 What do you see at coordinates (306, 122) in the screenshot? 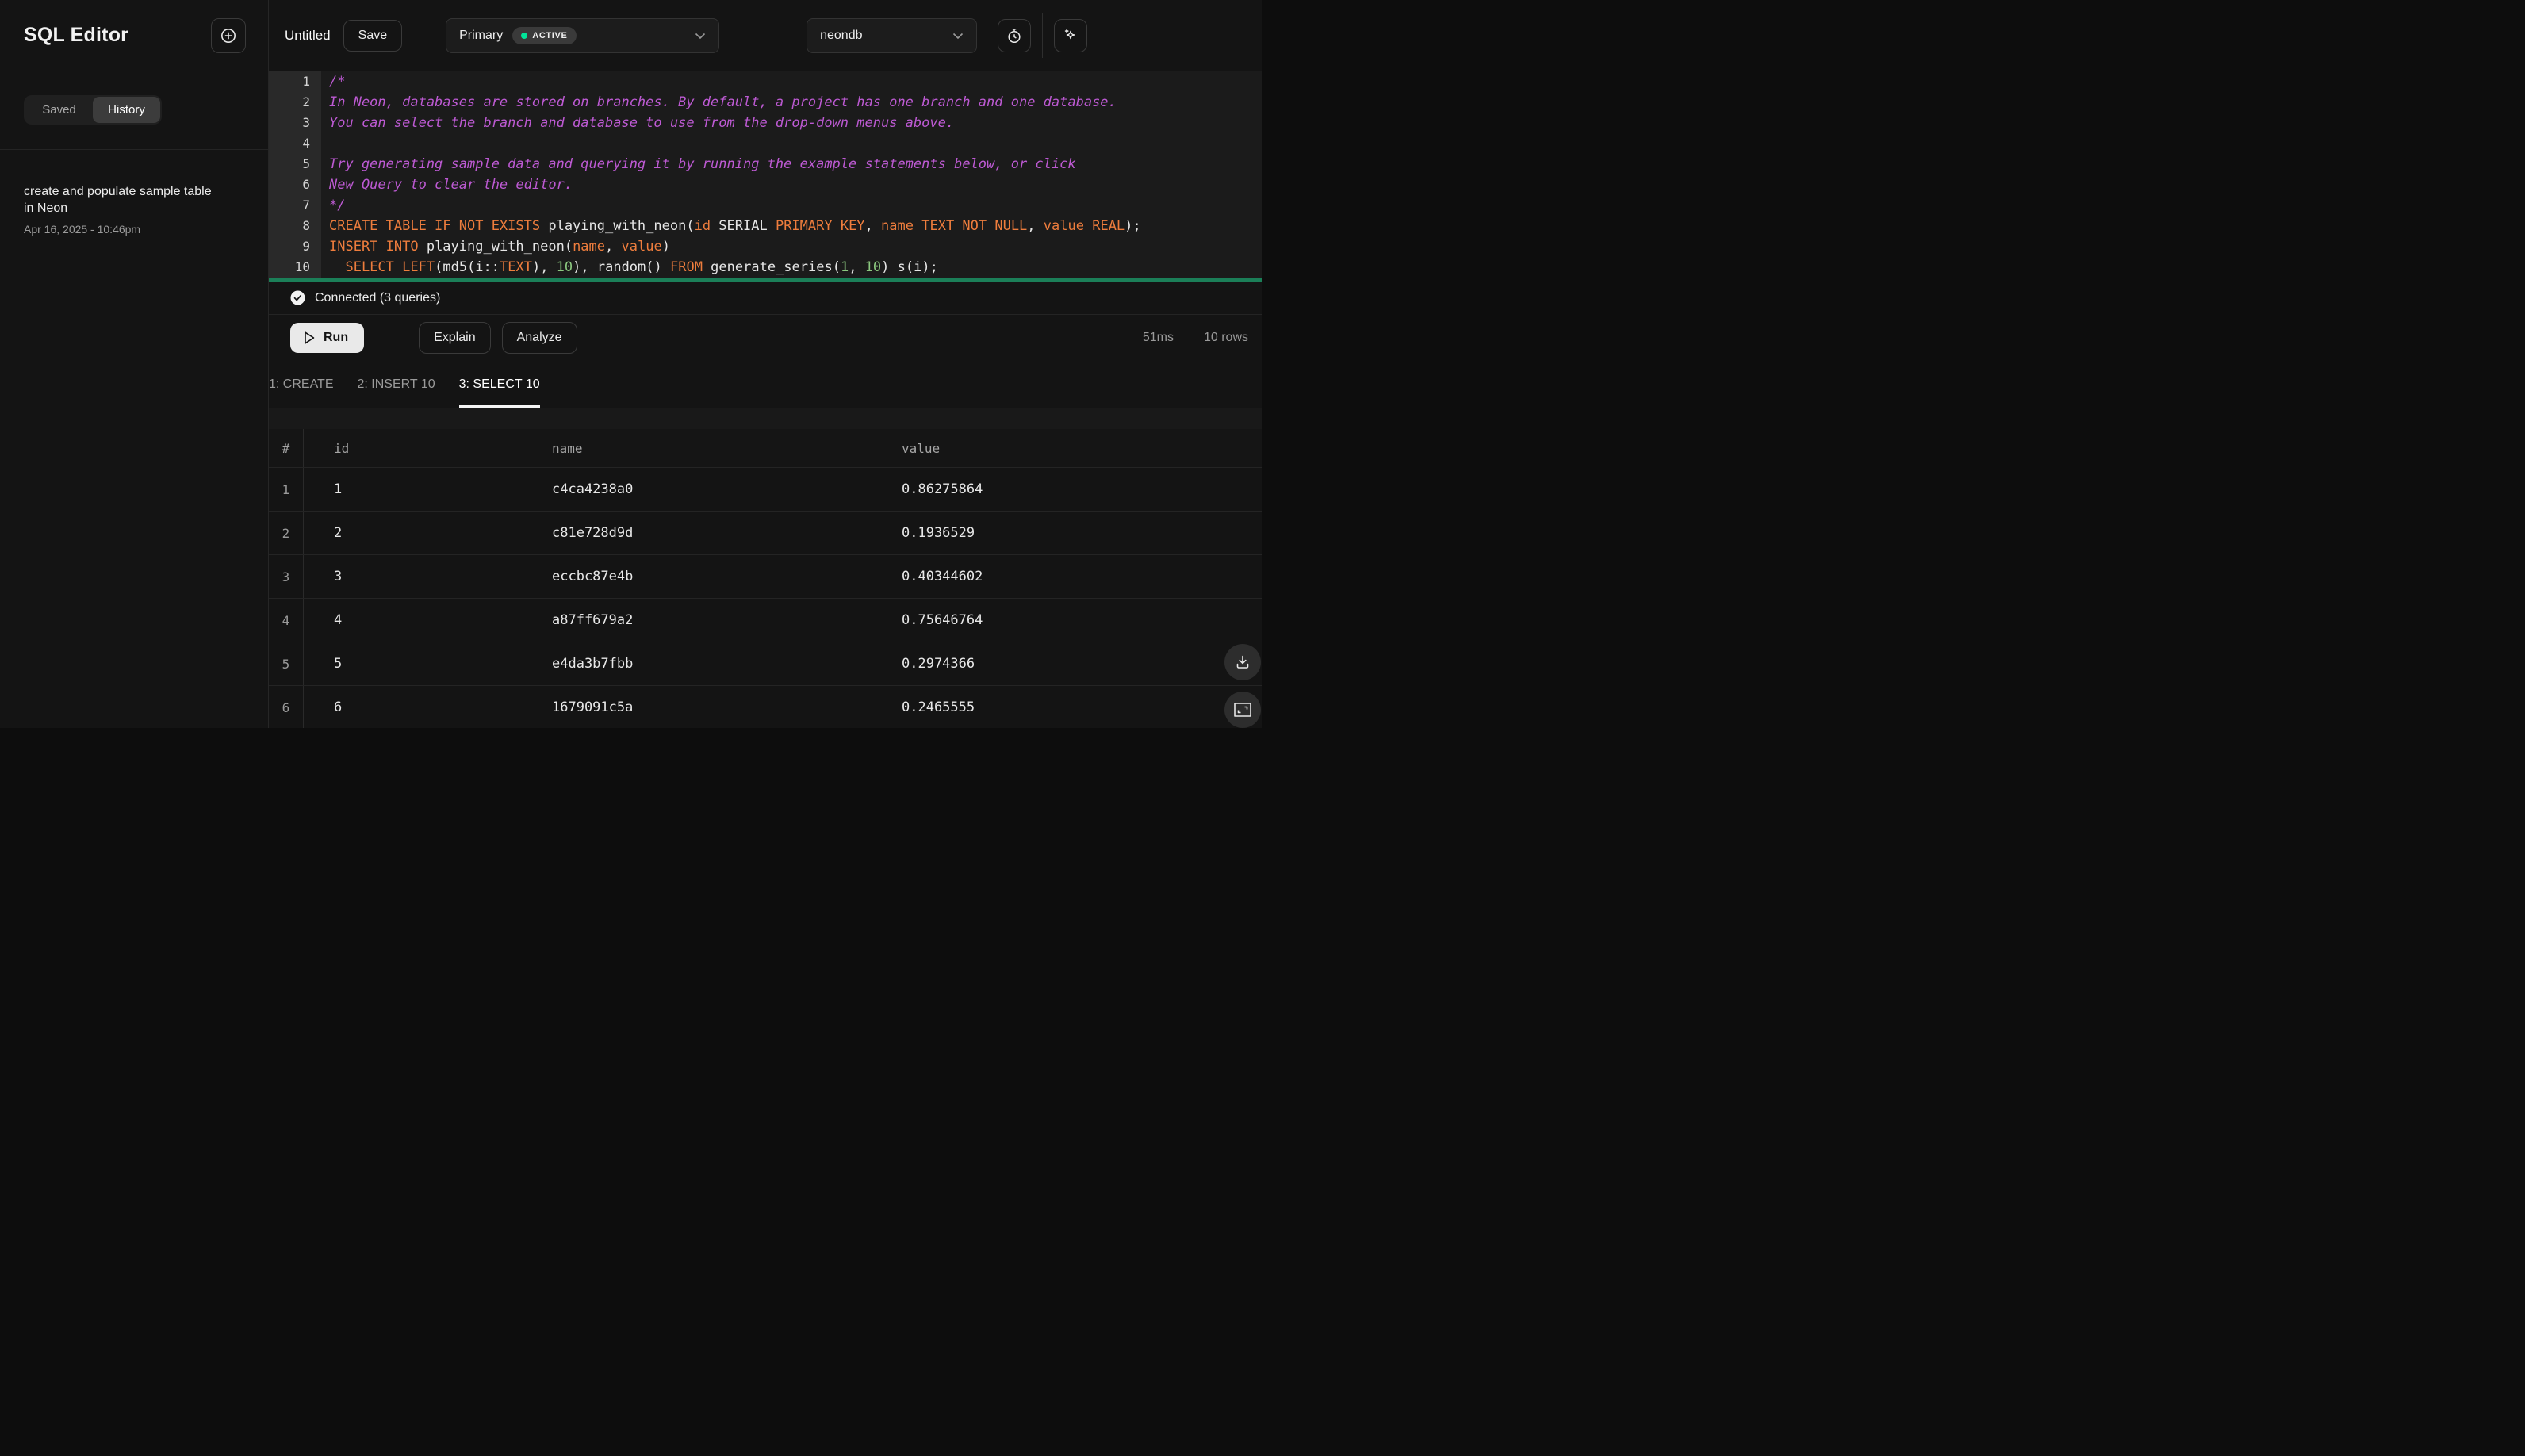
I see `line-number: 3` at bounding box center [306, 122].